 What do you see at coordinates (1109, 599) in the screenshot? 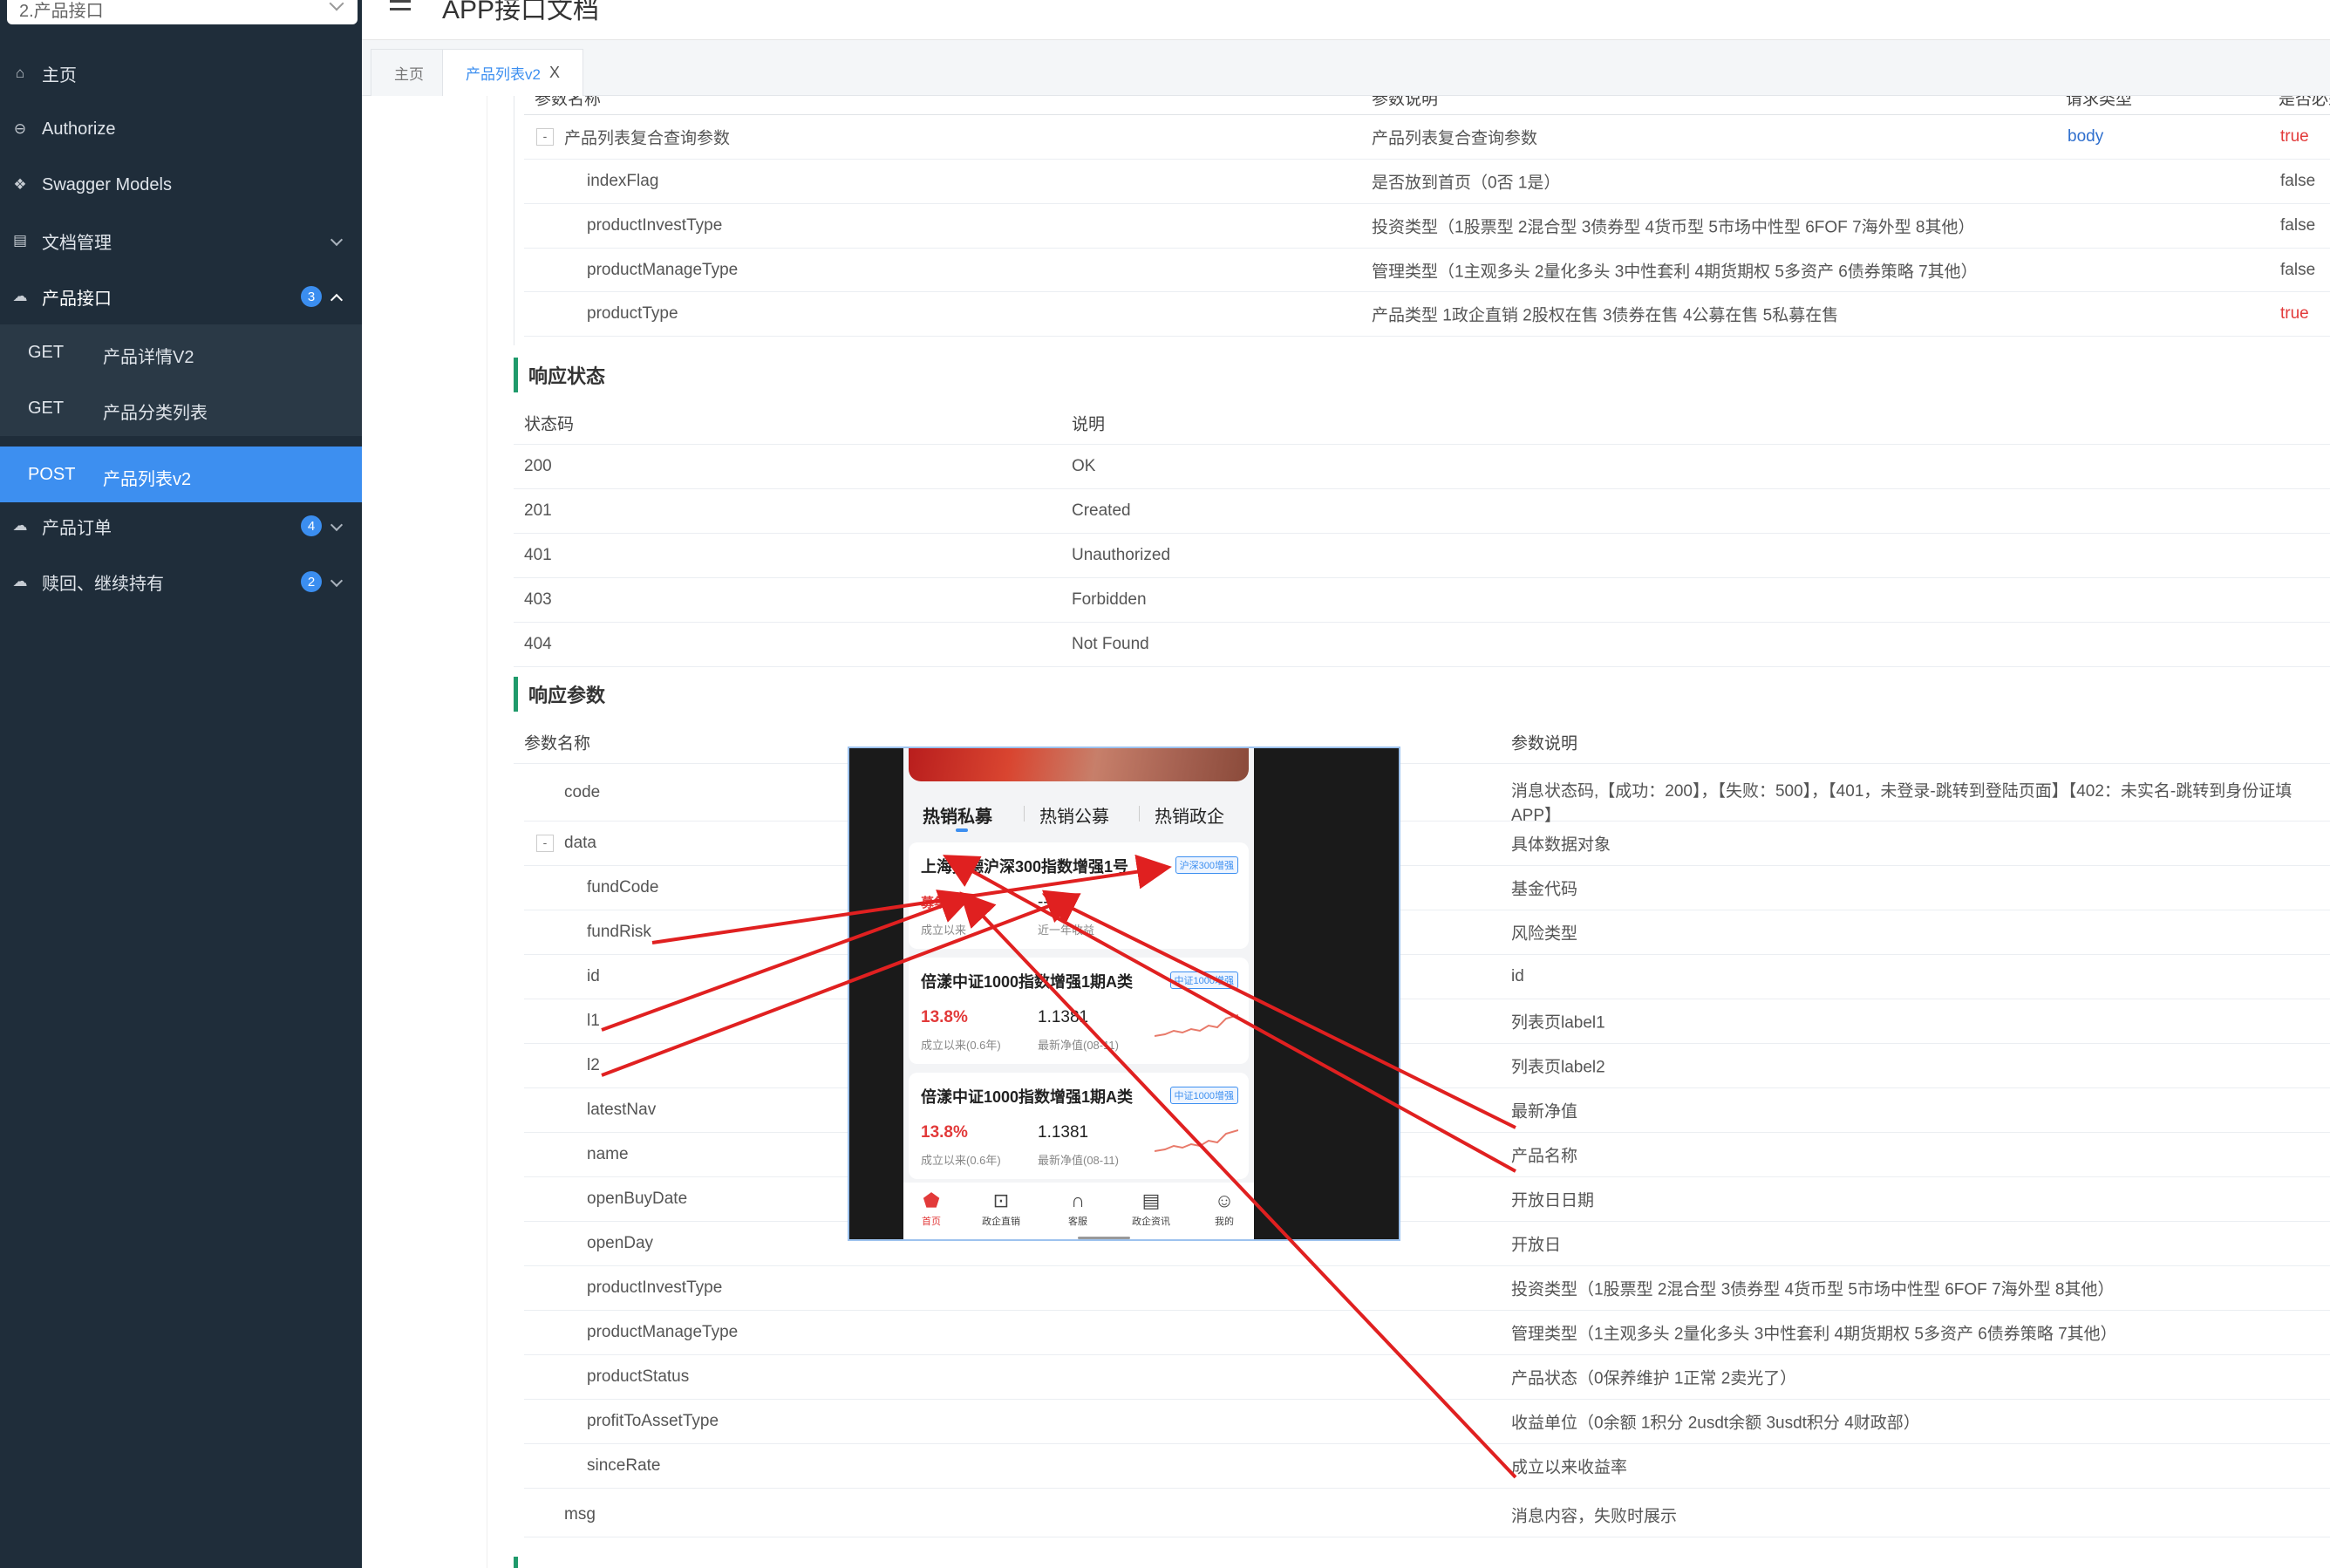
I see `status-desc: Forbidden` at bounding box center [1109, 599].